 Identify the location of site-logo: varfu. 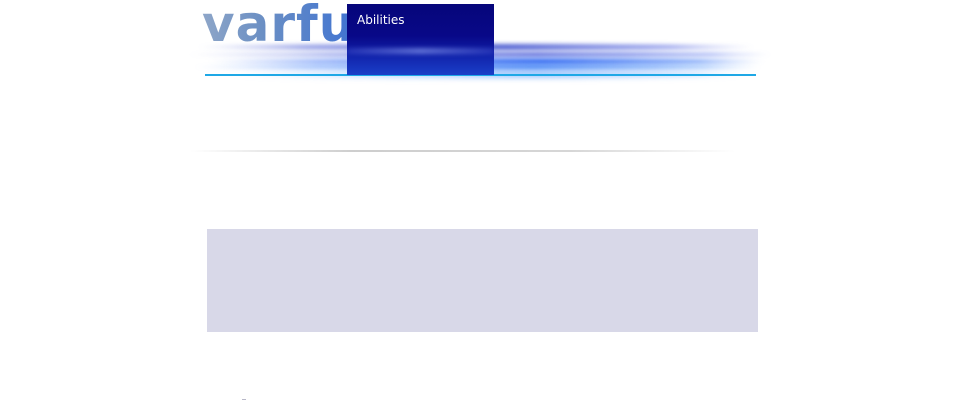
(278, 26).